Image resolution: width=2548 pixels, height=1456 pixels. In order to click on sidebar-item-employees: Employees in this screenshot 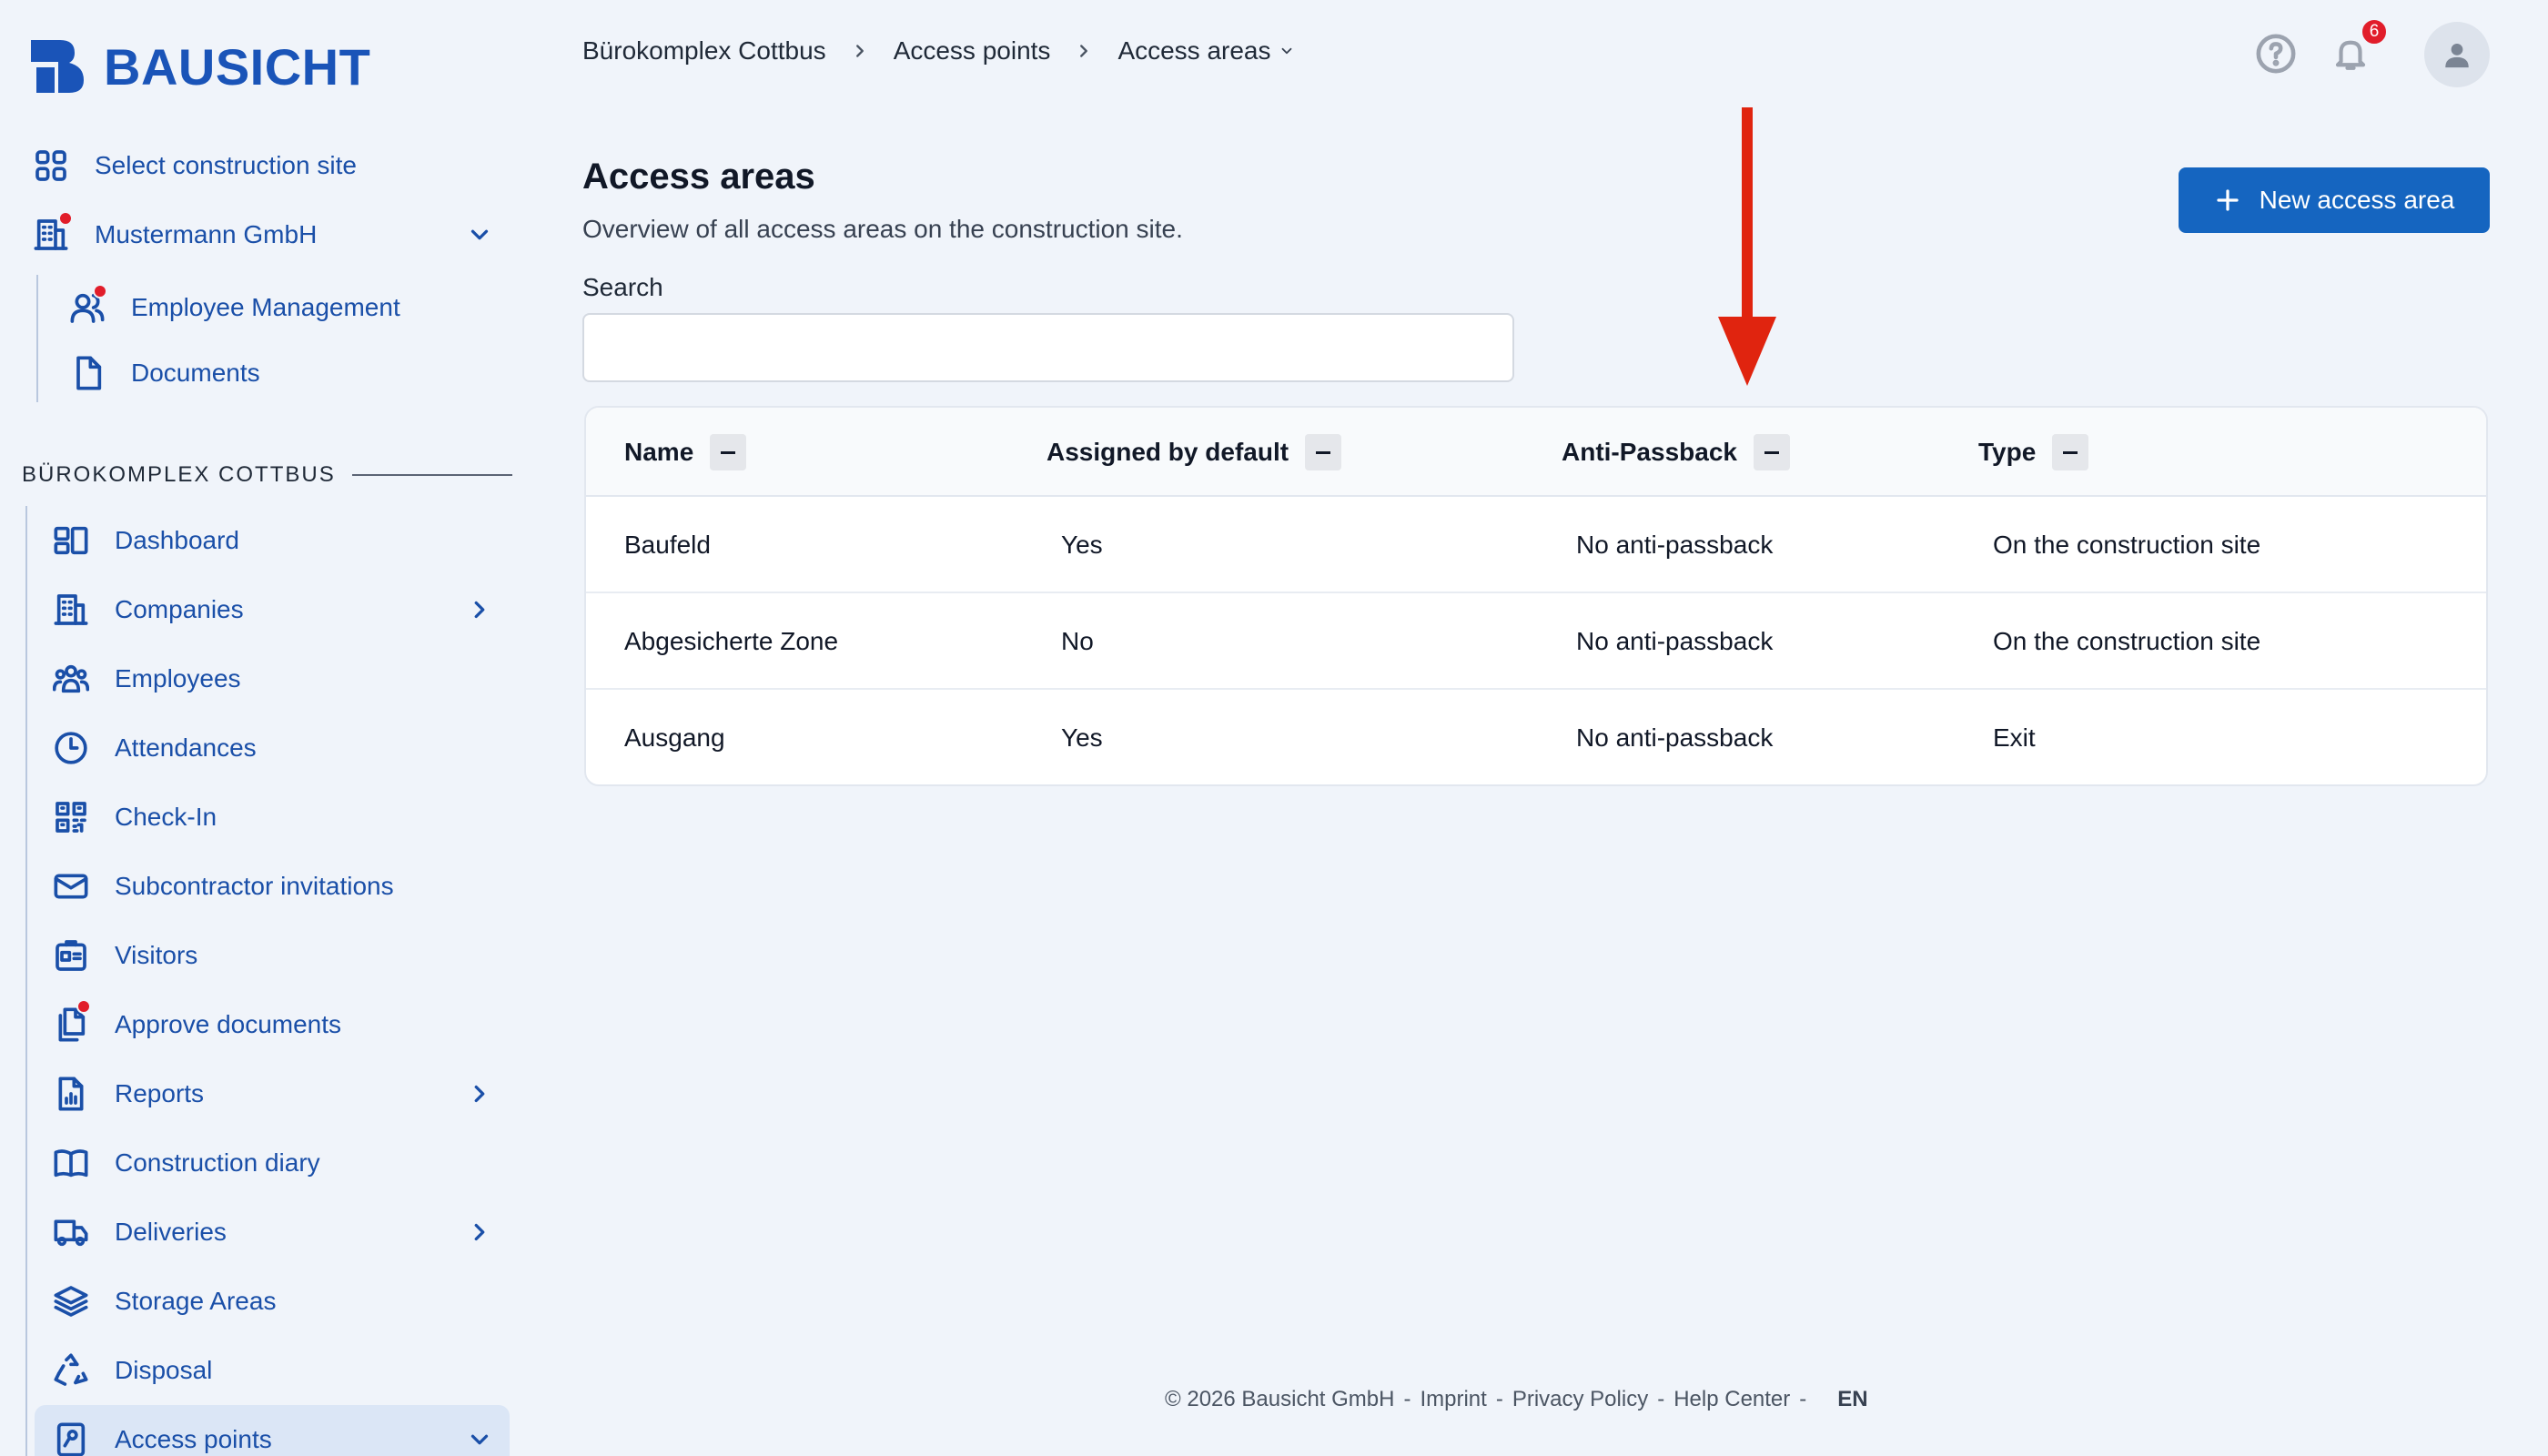, I will do `click(146, 679)`.